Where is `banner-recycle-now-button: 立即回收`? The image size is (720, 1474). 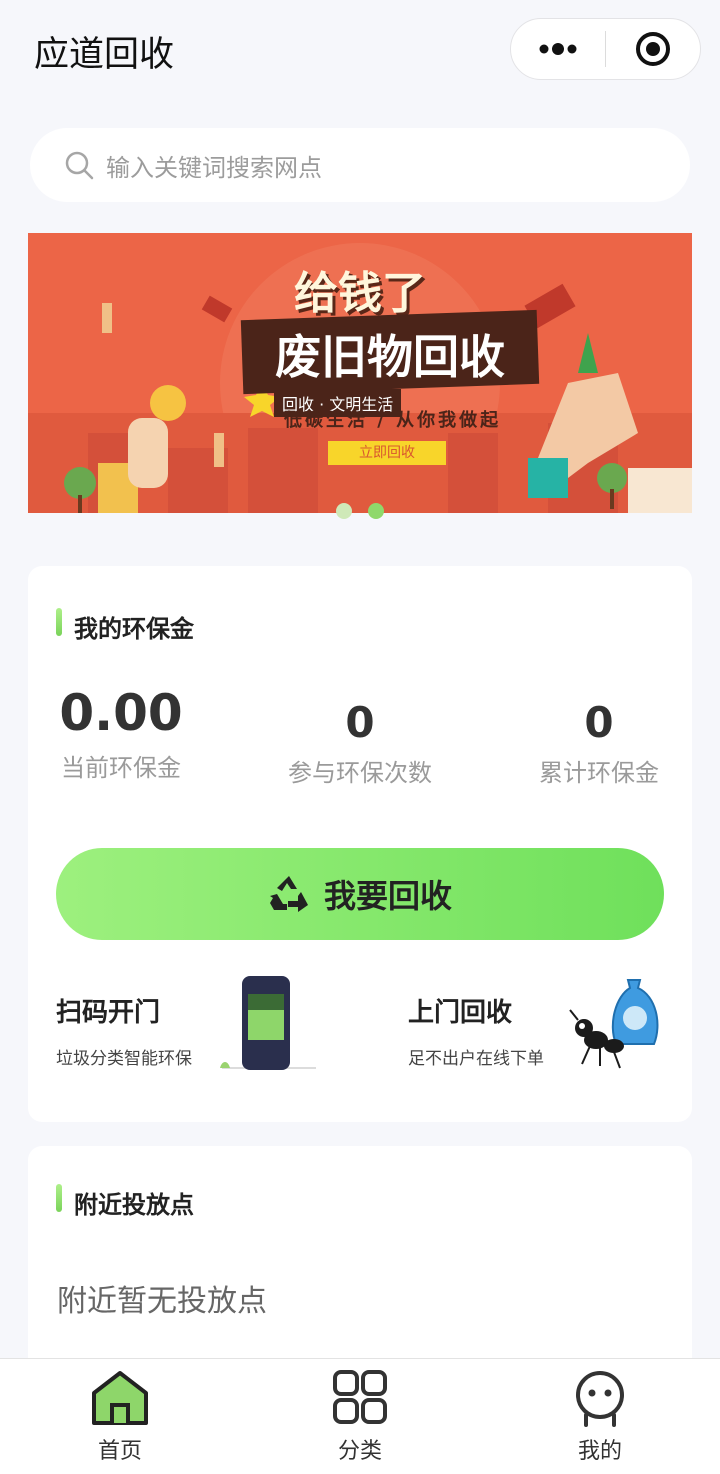 banner-recycle-now-button: 立即回收 is located at coordinates (387, 453).